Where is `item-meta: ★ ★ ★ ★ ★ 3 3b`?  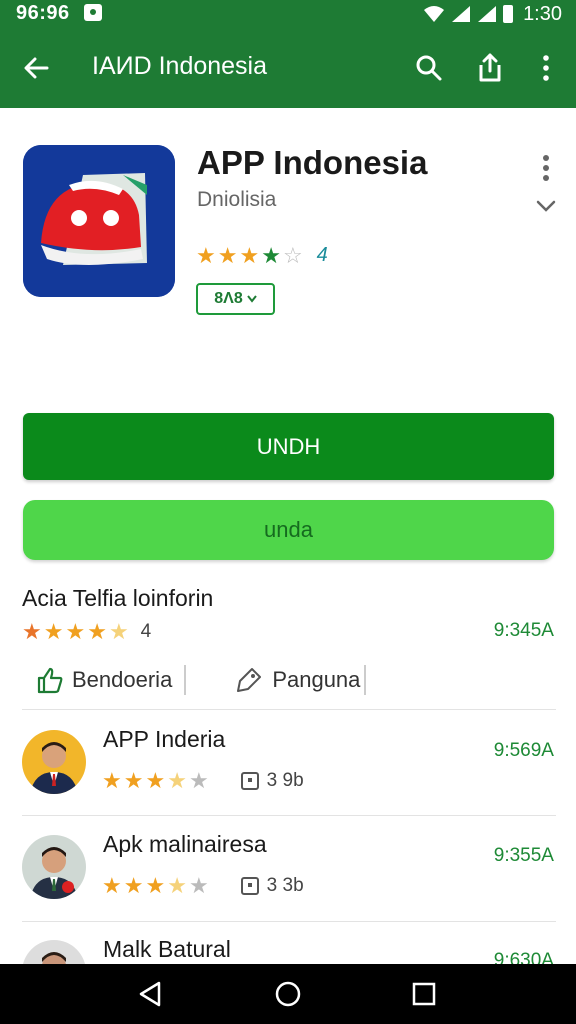 item-meta: ★ ★ ★ ★ ★ 3 3b is located at coordinates (203, 886).